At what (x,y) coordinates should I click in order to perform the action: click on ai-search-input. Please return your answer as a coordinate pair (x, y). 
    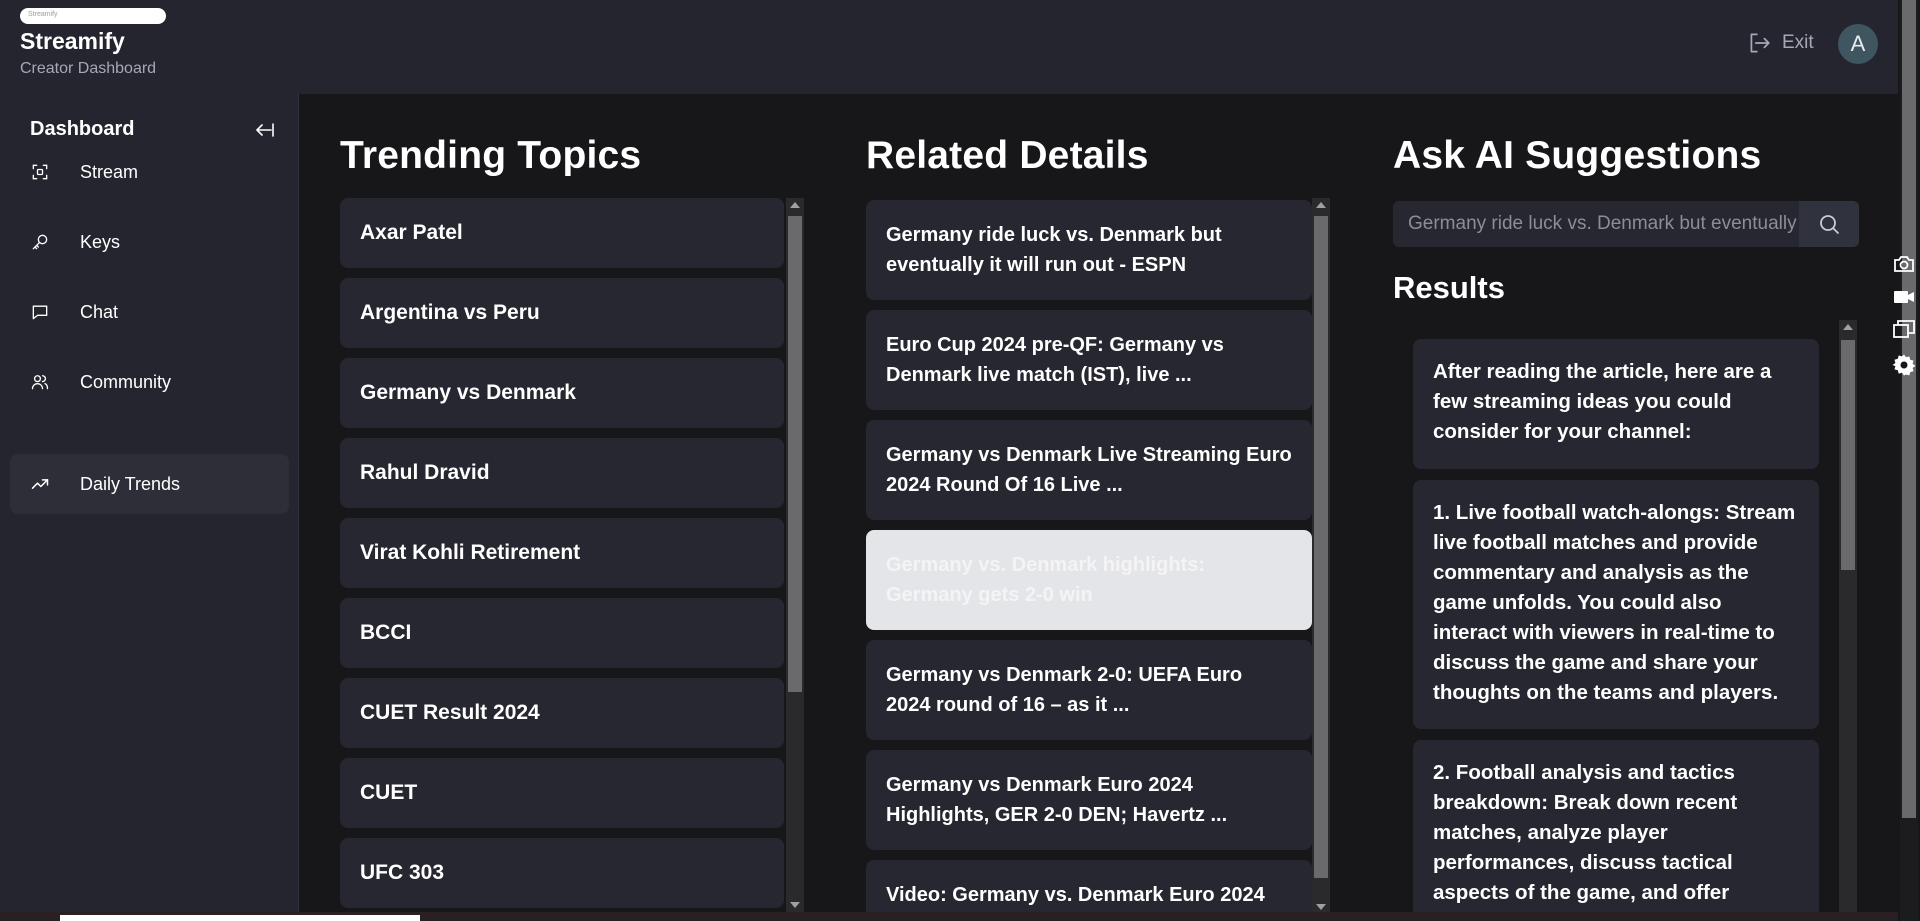
    Looking at the image, I should click on (1595, 224).